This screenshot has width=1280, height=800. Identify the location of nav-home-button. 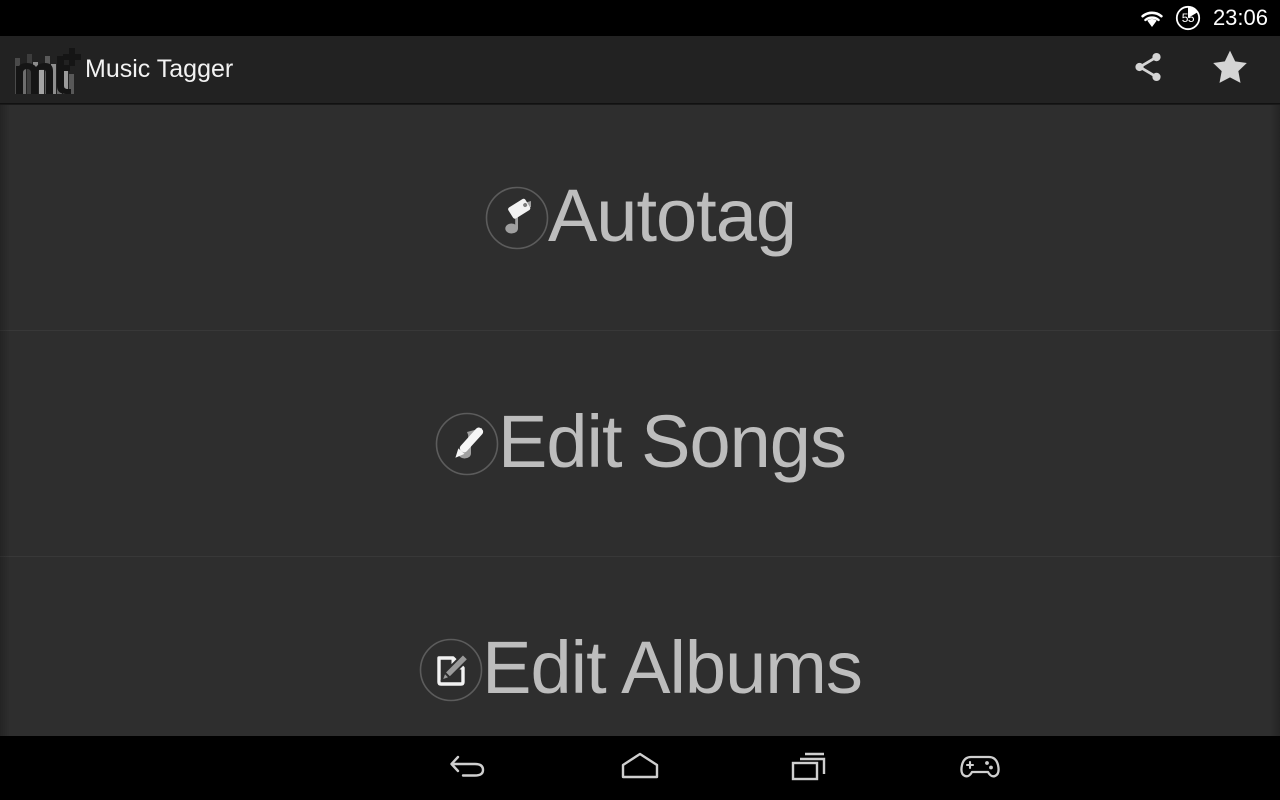
(640, 768).